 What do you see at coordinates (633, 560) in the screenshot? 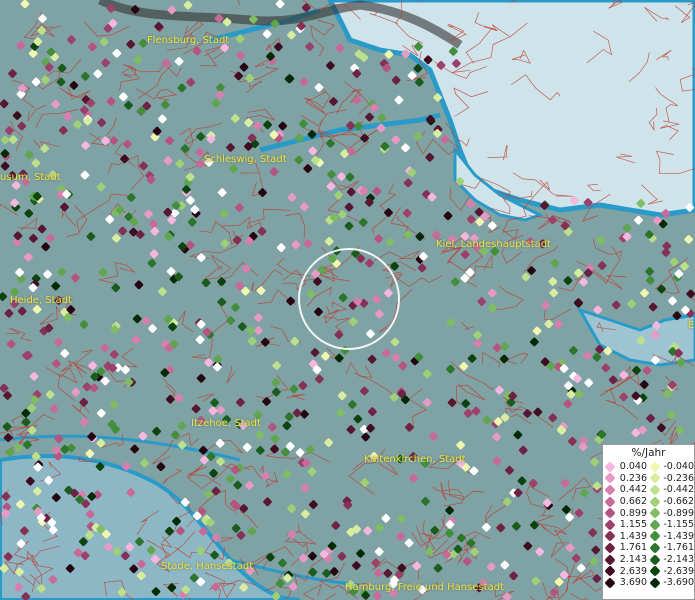
I see `legend-value-positive: 2.143` at bounding box center [633, 560].